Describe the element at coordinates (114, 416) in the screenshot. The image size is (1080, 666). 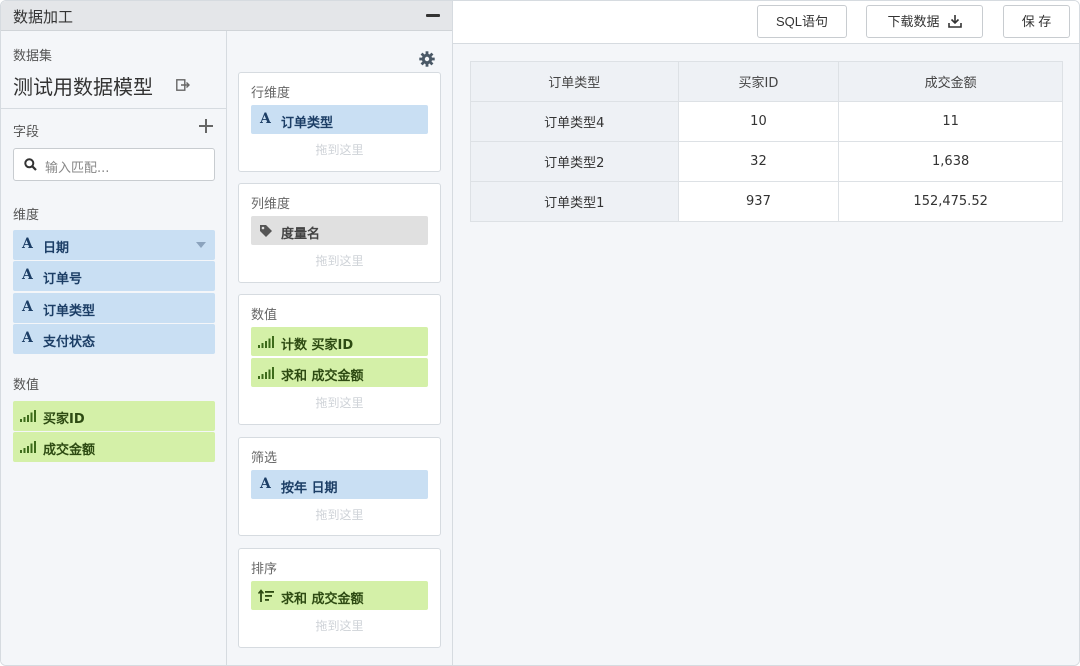
I see `measure-field-buyer-id: 买家ID` at that location.